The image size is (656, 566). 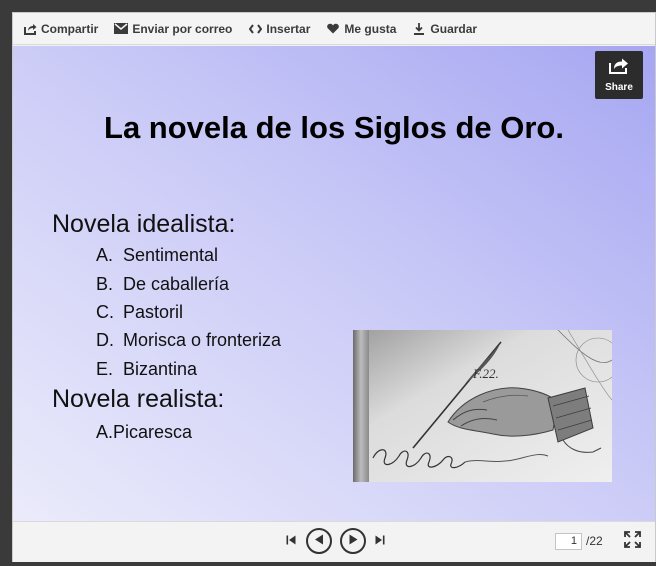 What do you see at coordinates (153, 312) in the screenshot?
I see `list-item-text: Pastoril` at bounding box center [153, 312].